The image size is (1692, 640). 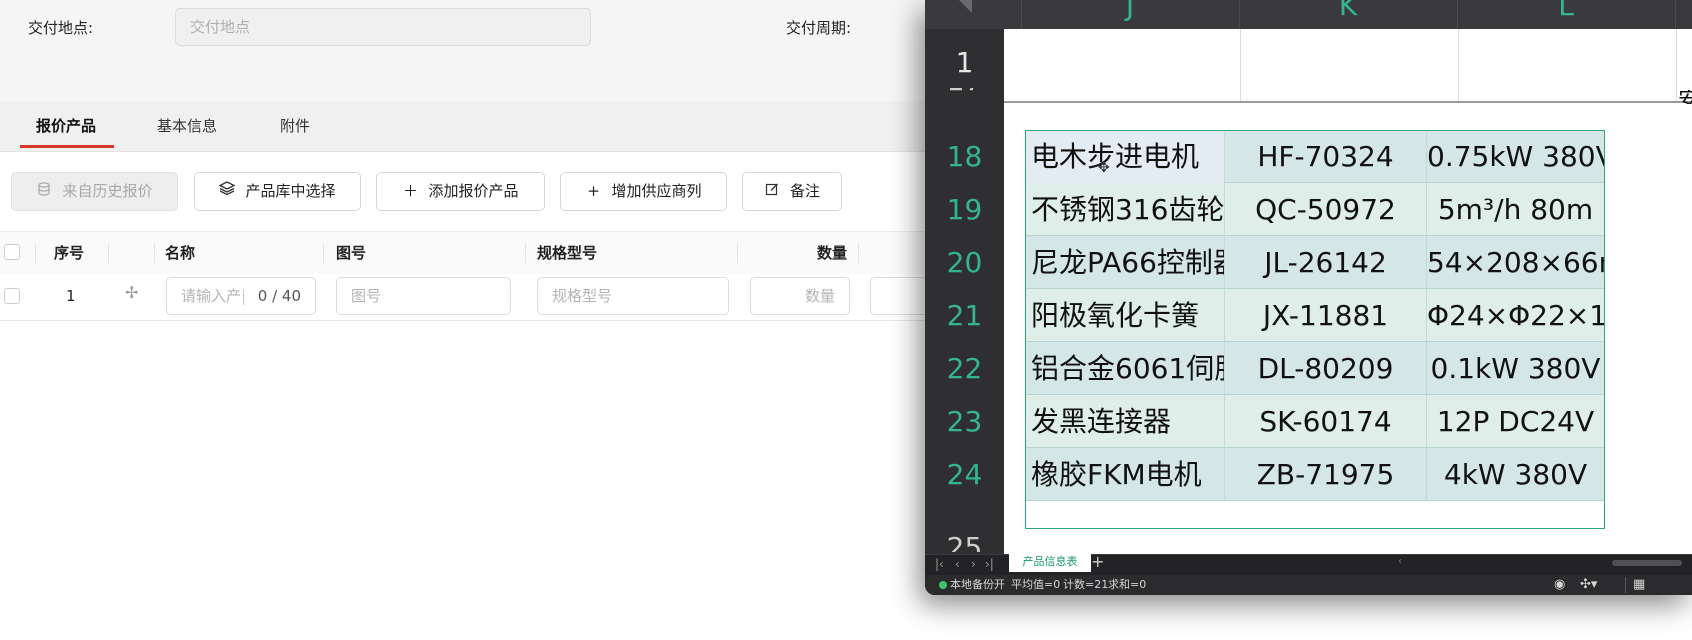 I want to click on row-header-17: 17, so click(x=964, y=95).